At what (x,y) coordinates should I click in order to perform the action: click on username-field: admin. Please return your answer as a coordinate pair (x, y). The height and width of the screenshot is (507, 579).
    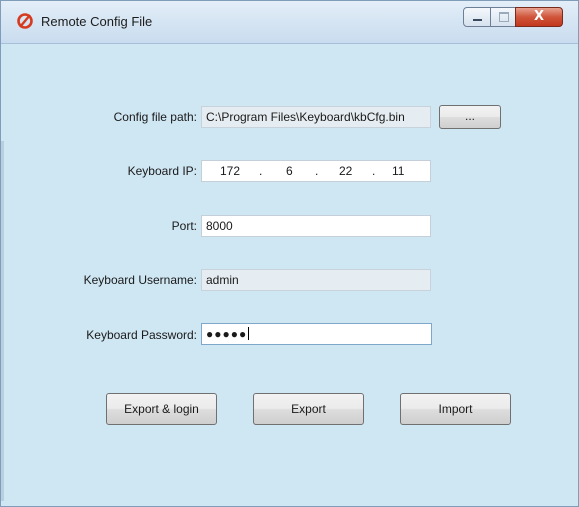
    Looking at the image, I should click on (316, 280).